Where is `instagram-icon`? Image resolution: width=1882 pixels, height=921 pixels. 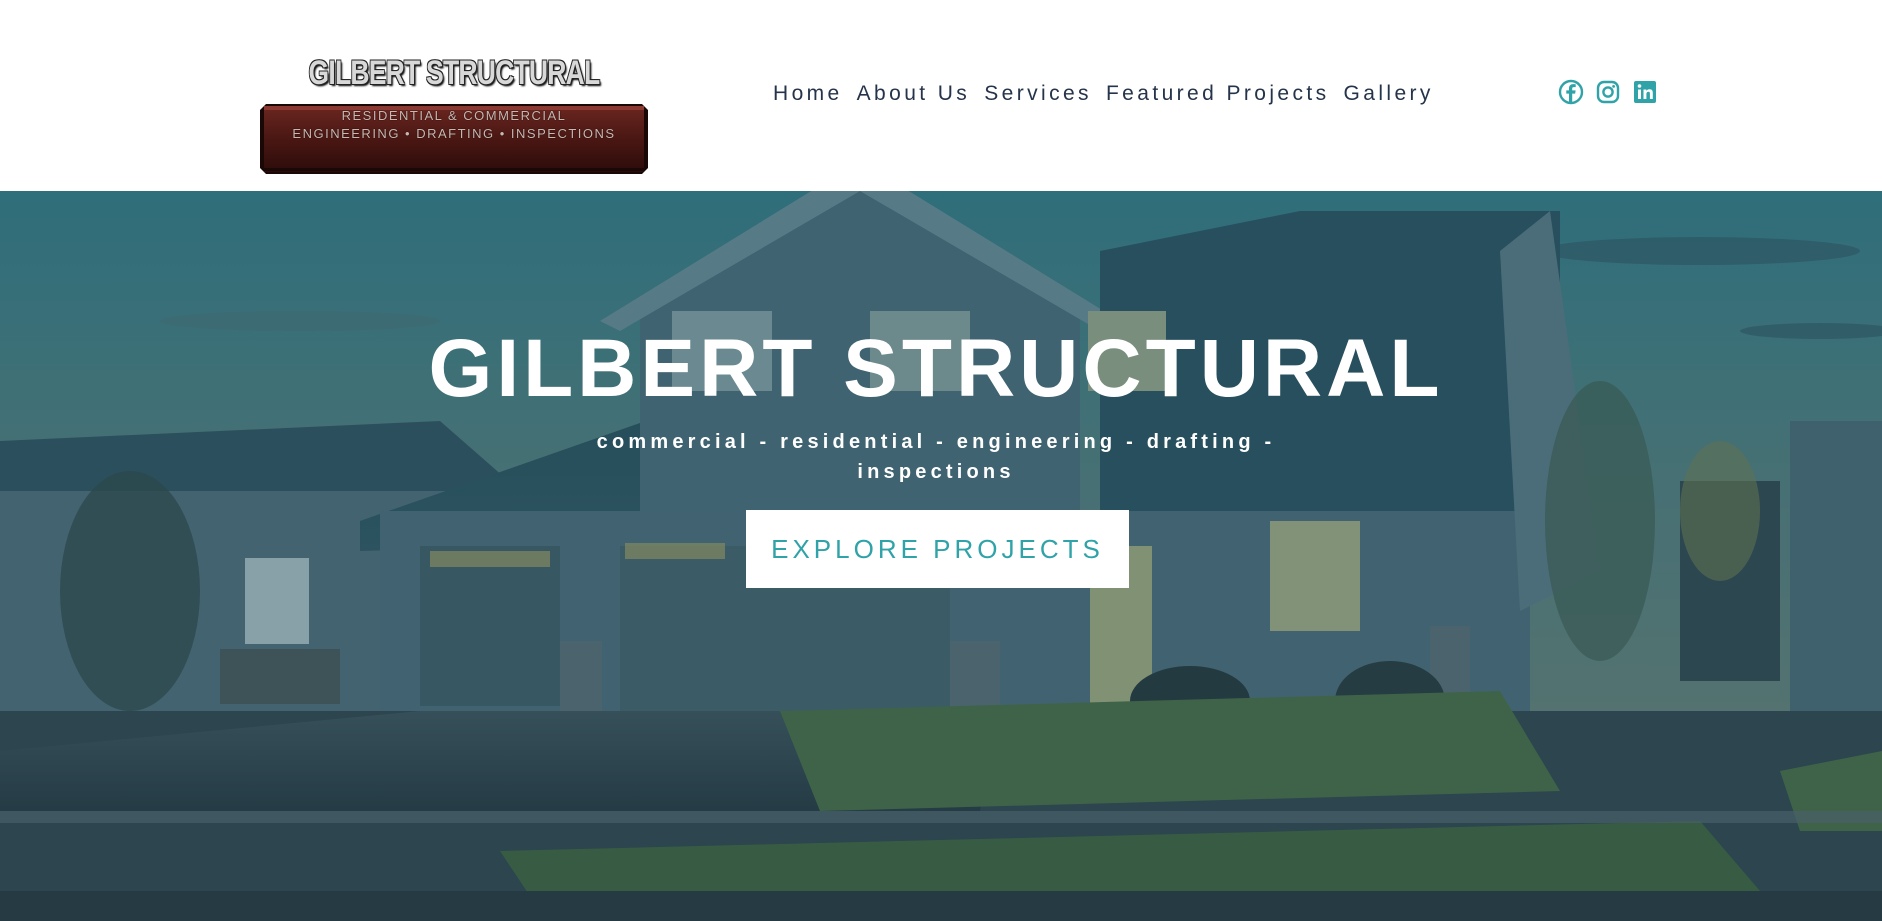 instagram-icon is located at coordinates (1608, 92).